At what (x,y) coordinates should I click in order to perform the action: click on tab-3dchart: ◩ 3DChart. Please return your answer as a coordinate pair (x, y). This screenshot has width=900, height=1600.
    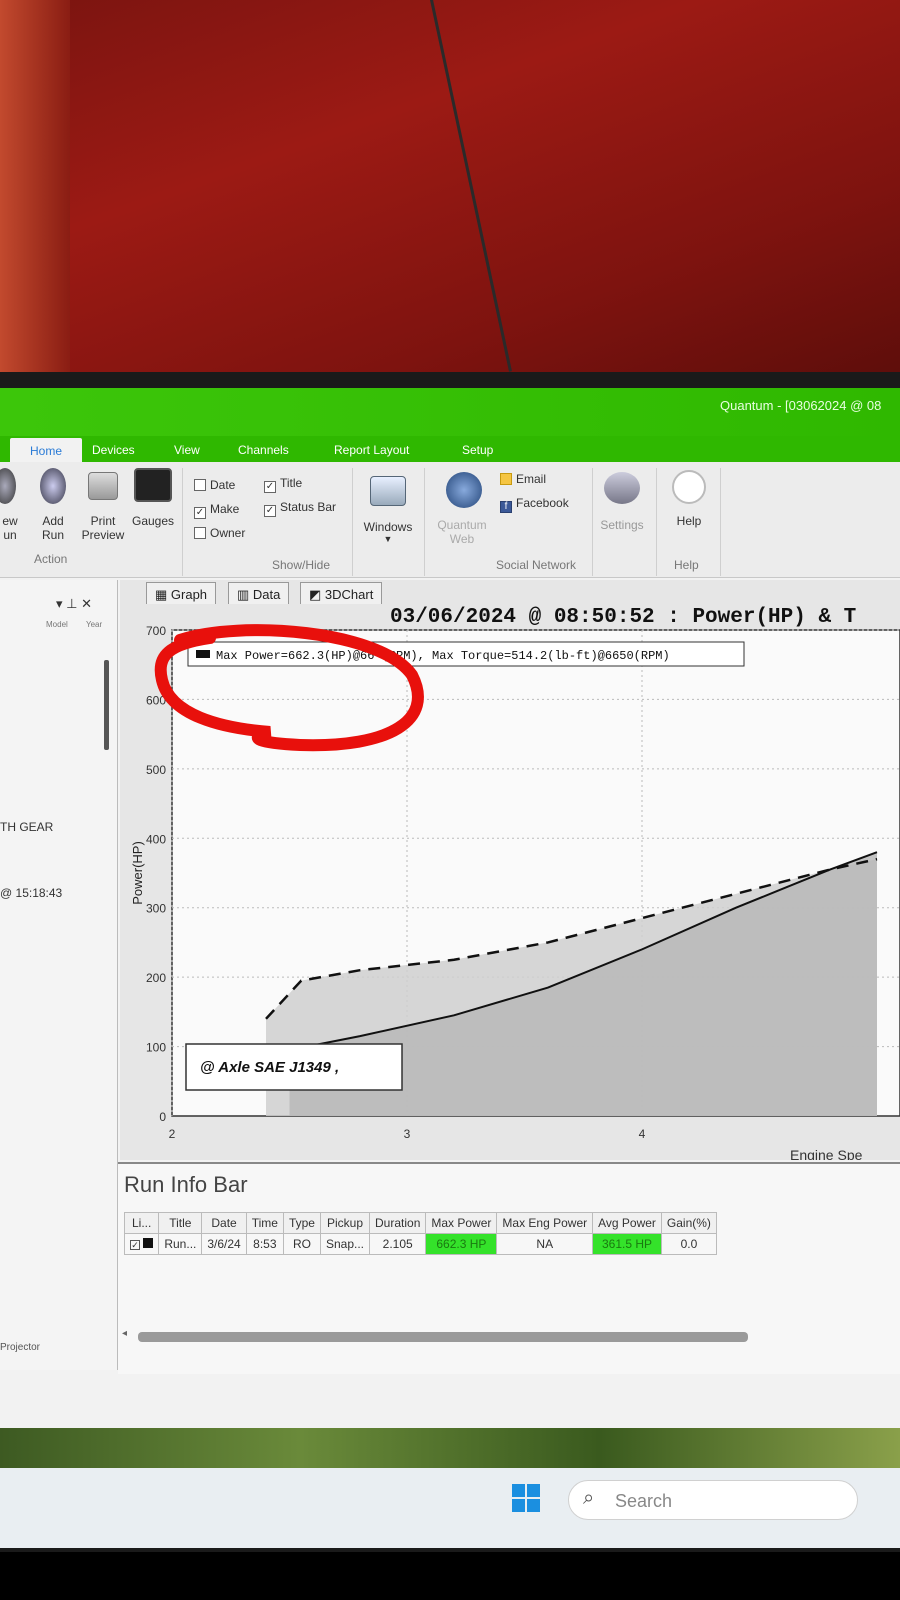
    Looking at the image, I should click on (341, 593).